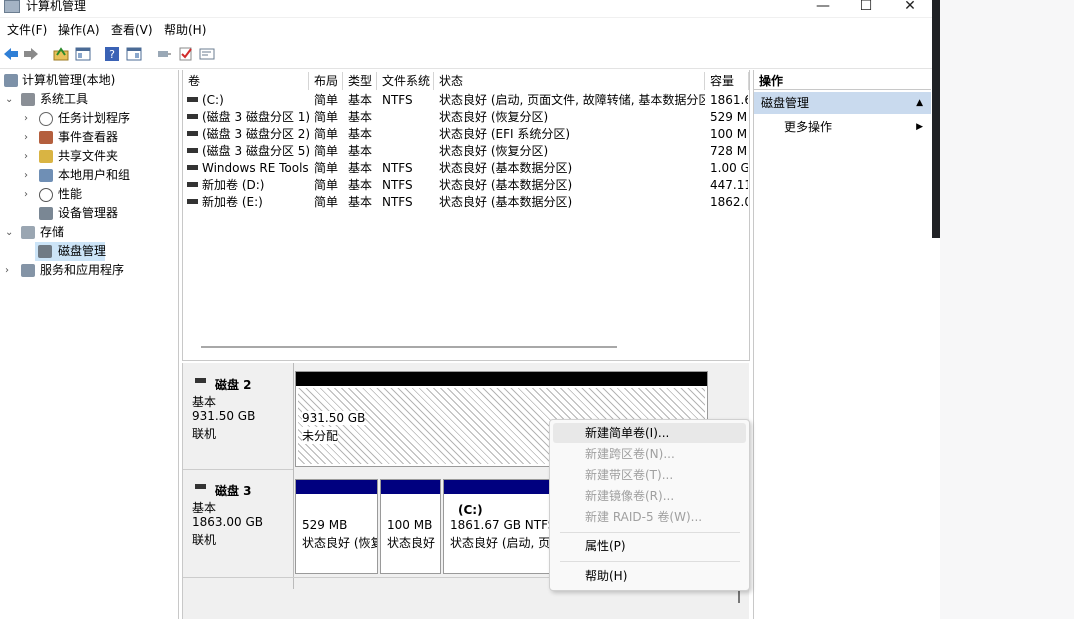 This screenshot has width=1074, height=619. Describe the element at coordinates (466, 151) in the screenshot. I see `volume-row: (磁盘 3 磁盘分区 5) 简单 基本 状态良好 (恢复分区) 728 MI` at that location.